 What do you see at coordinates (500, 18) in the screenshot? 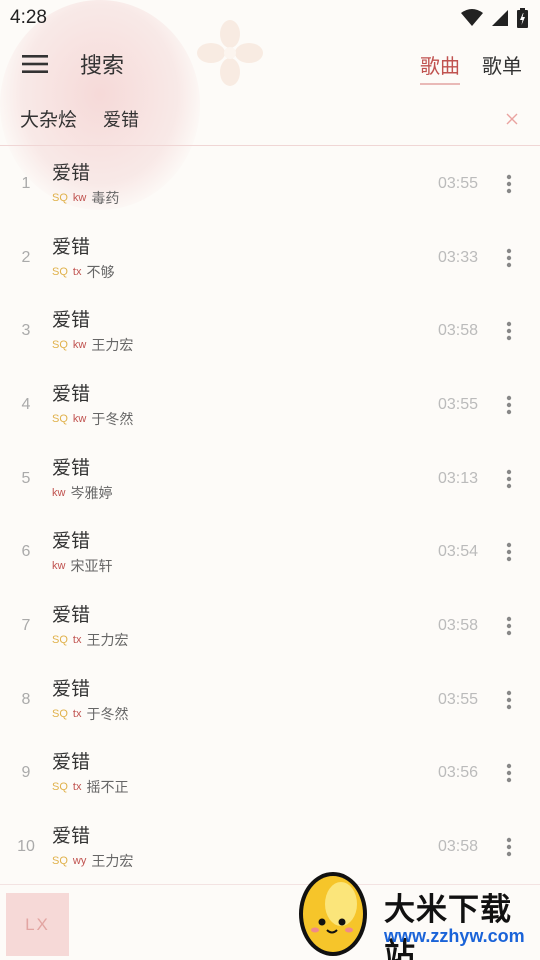
I see `signal-icon` at bounding box center [500, 18].